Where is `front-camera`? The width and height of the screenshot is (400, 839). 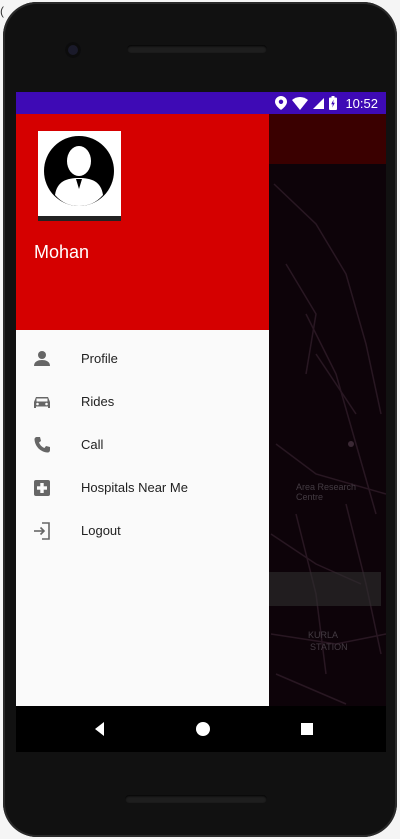
front-camera is located at coordinates (73, 50).